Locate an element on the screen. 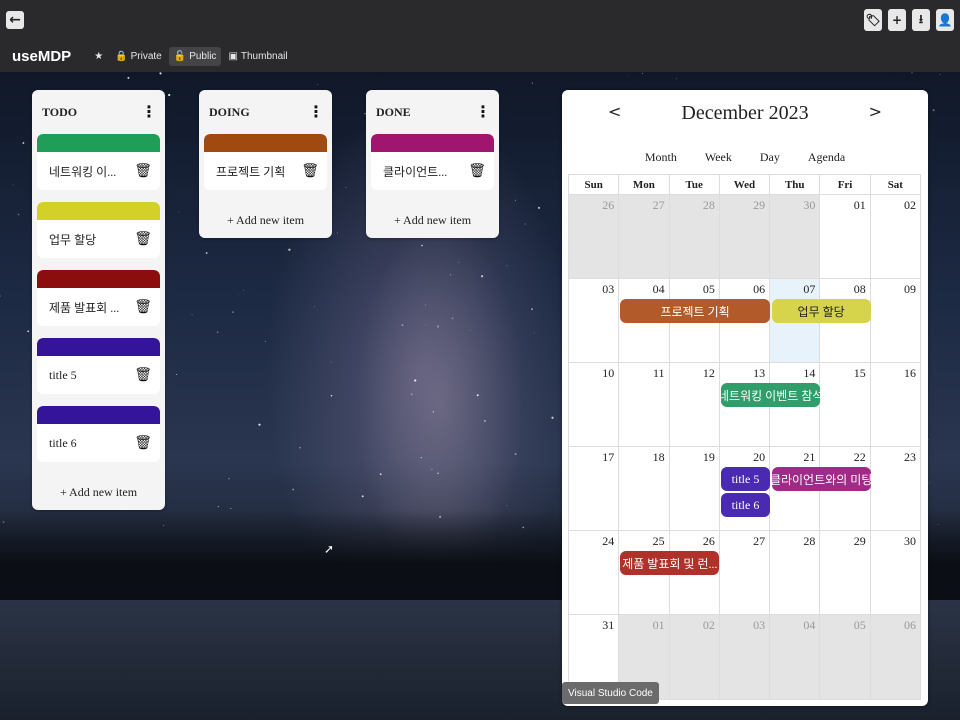 The height and width of the screenshot is (720, 960). task-card: 프로젝트 기획 🗑 is located at coordinates (265, 162).